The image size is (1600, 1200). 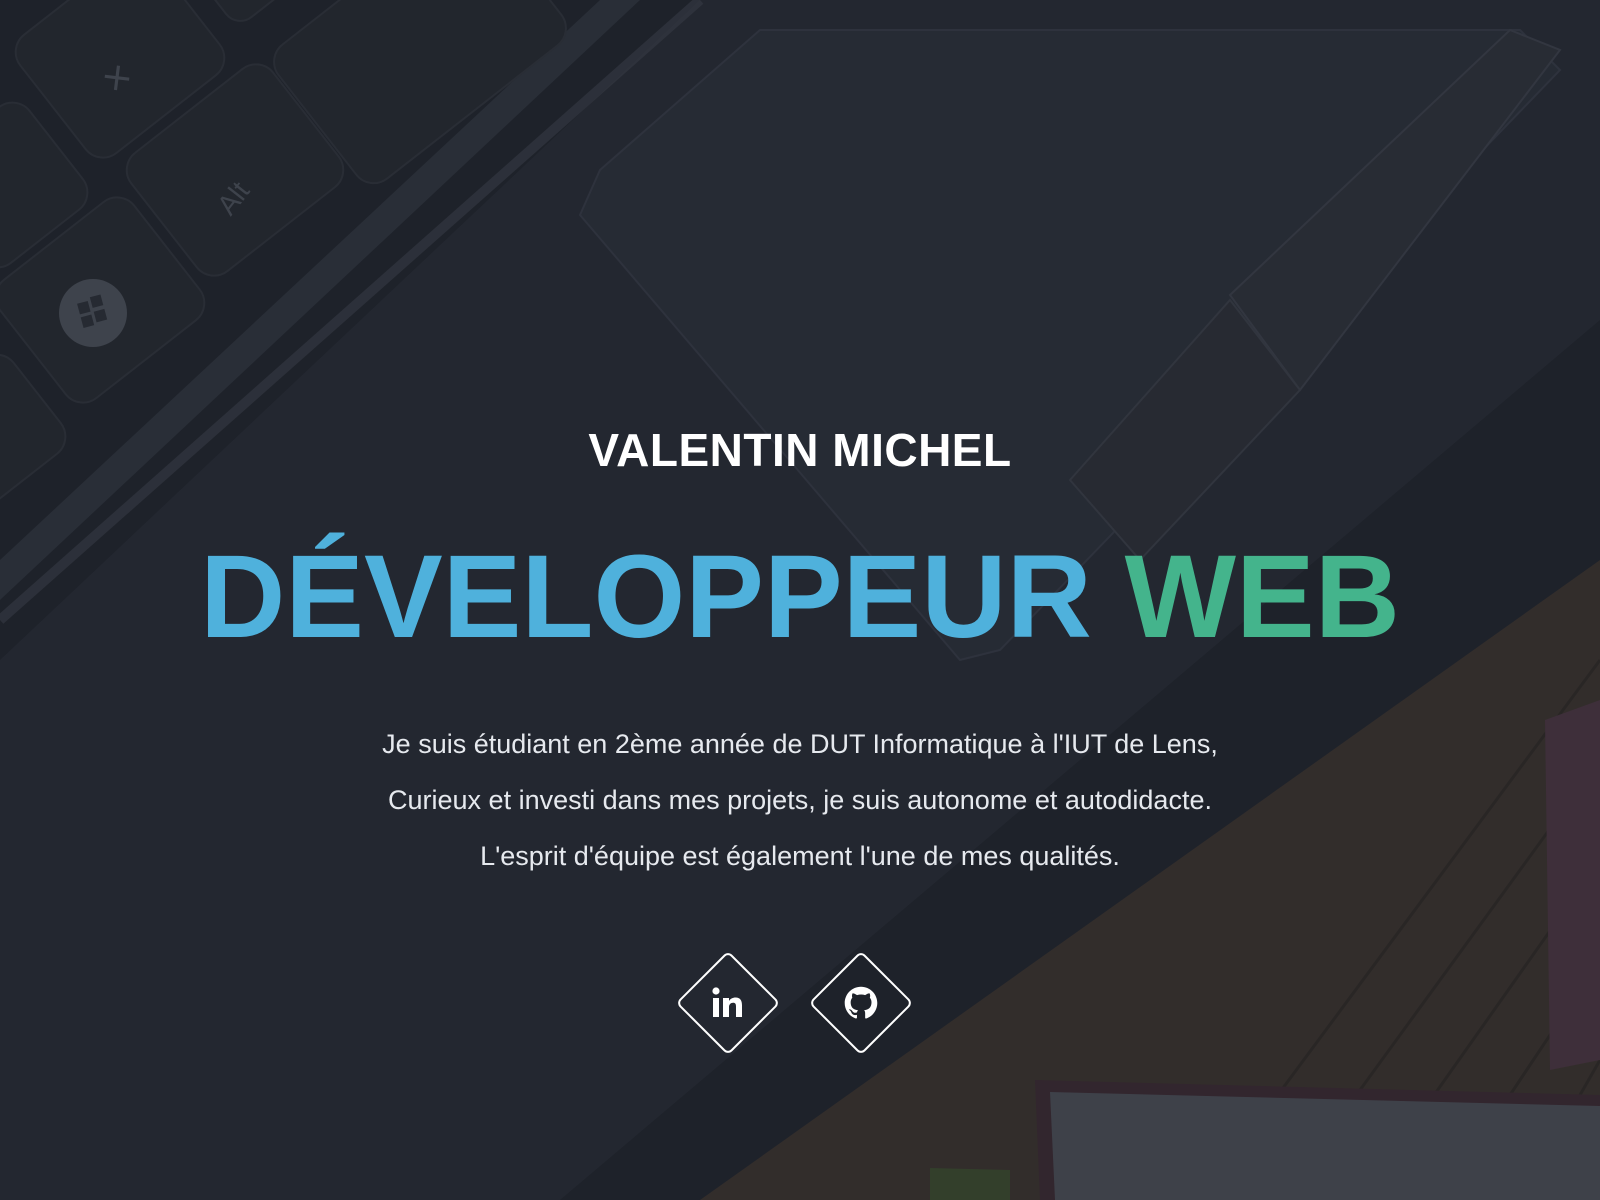 I want to click on github-icon, so click(x=861, y=1003).